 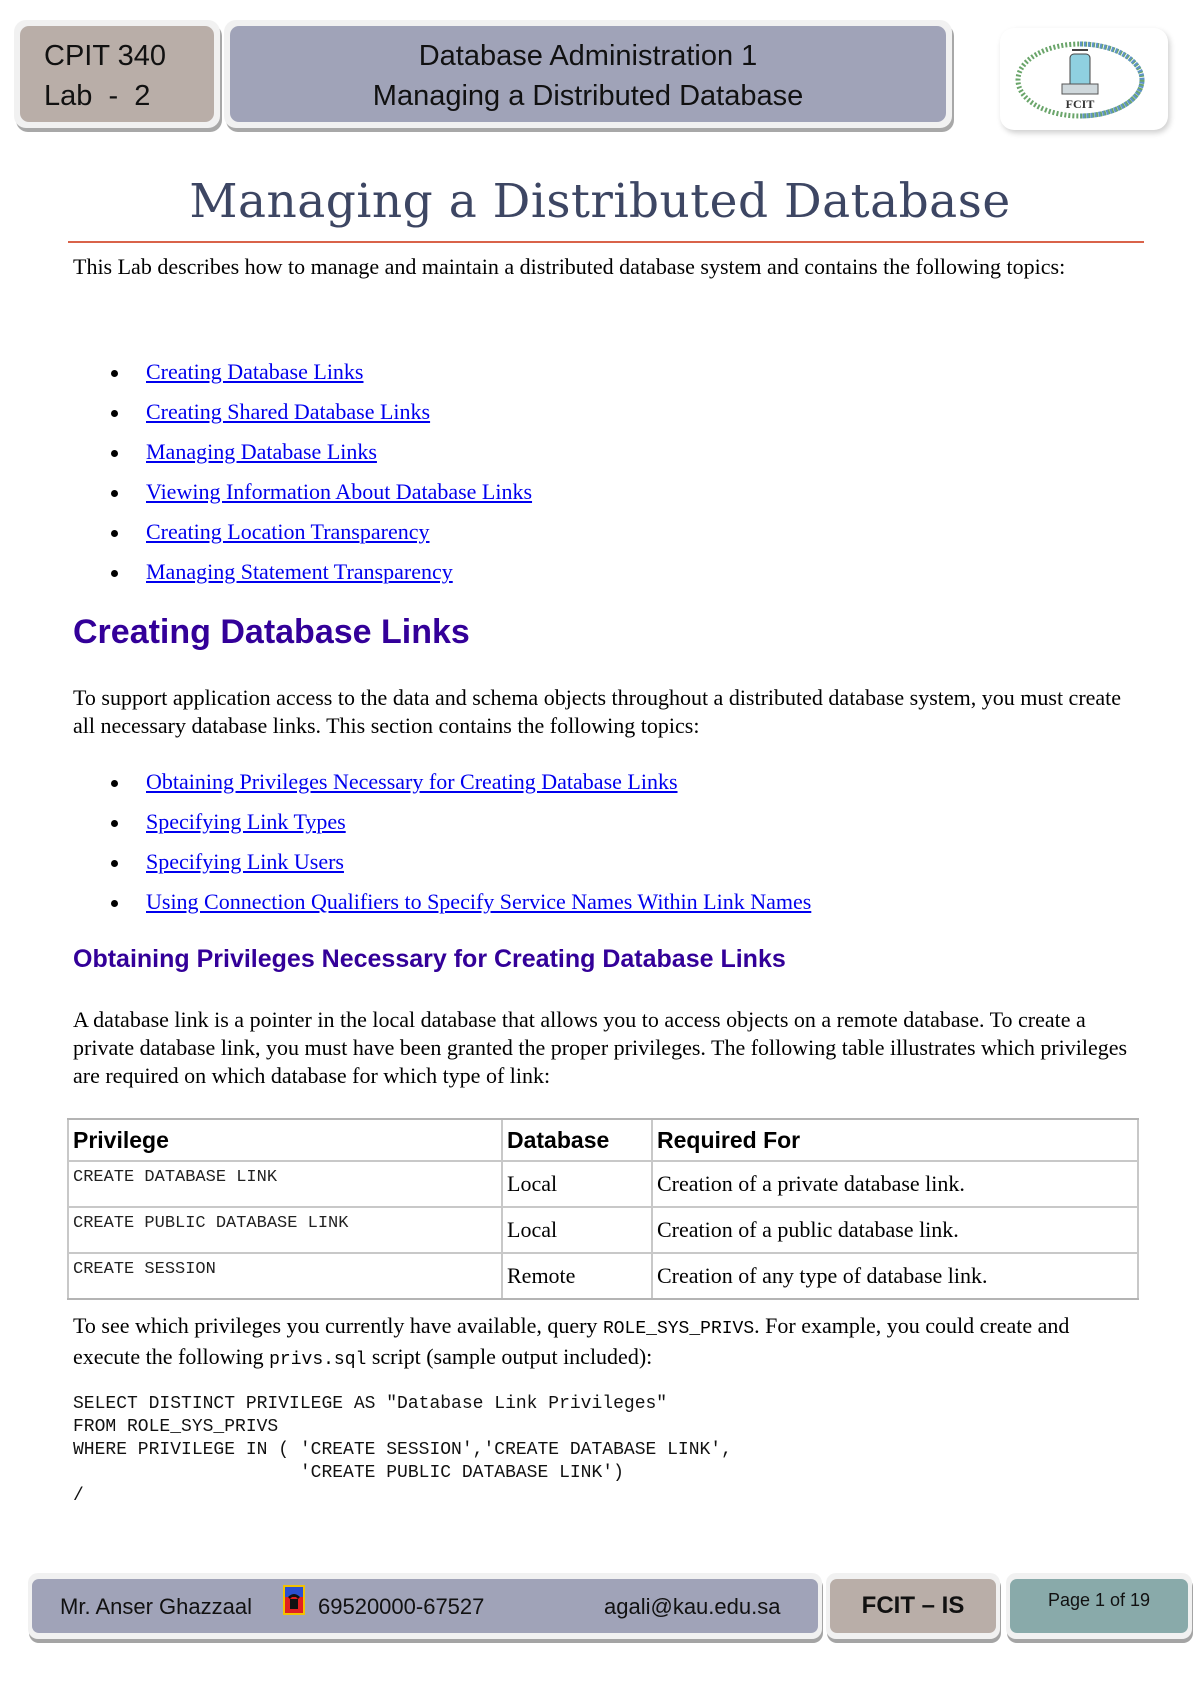 I want to click on topic-link-managing-database-links: Managing Database Links, so click(x=261, y=451).